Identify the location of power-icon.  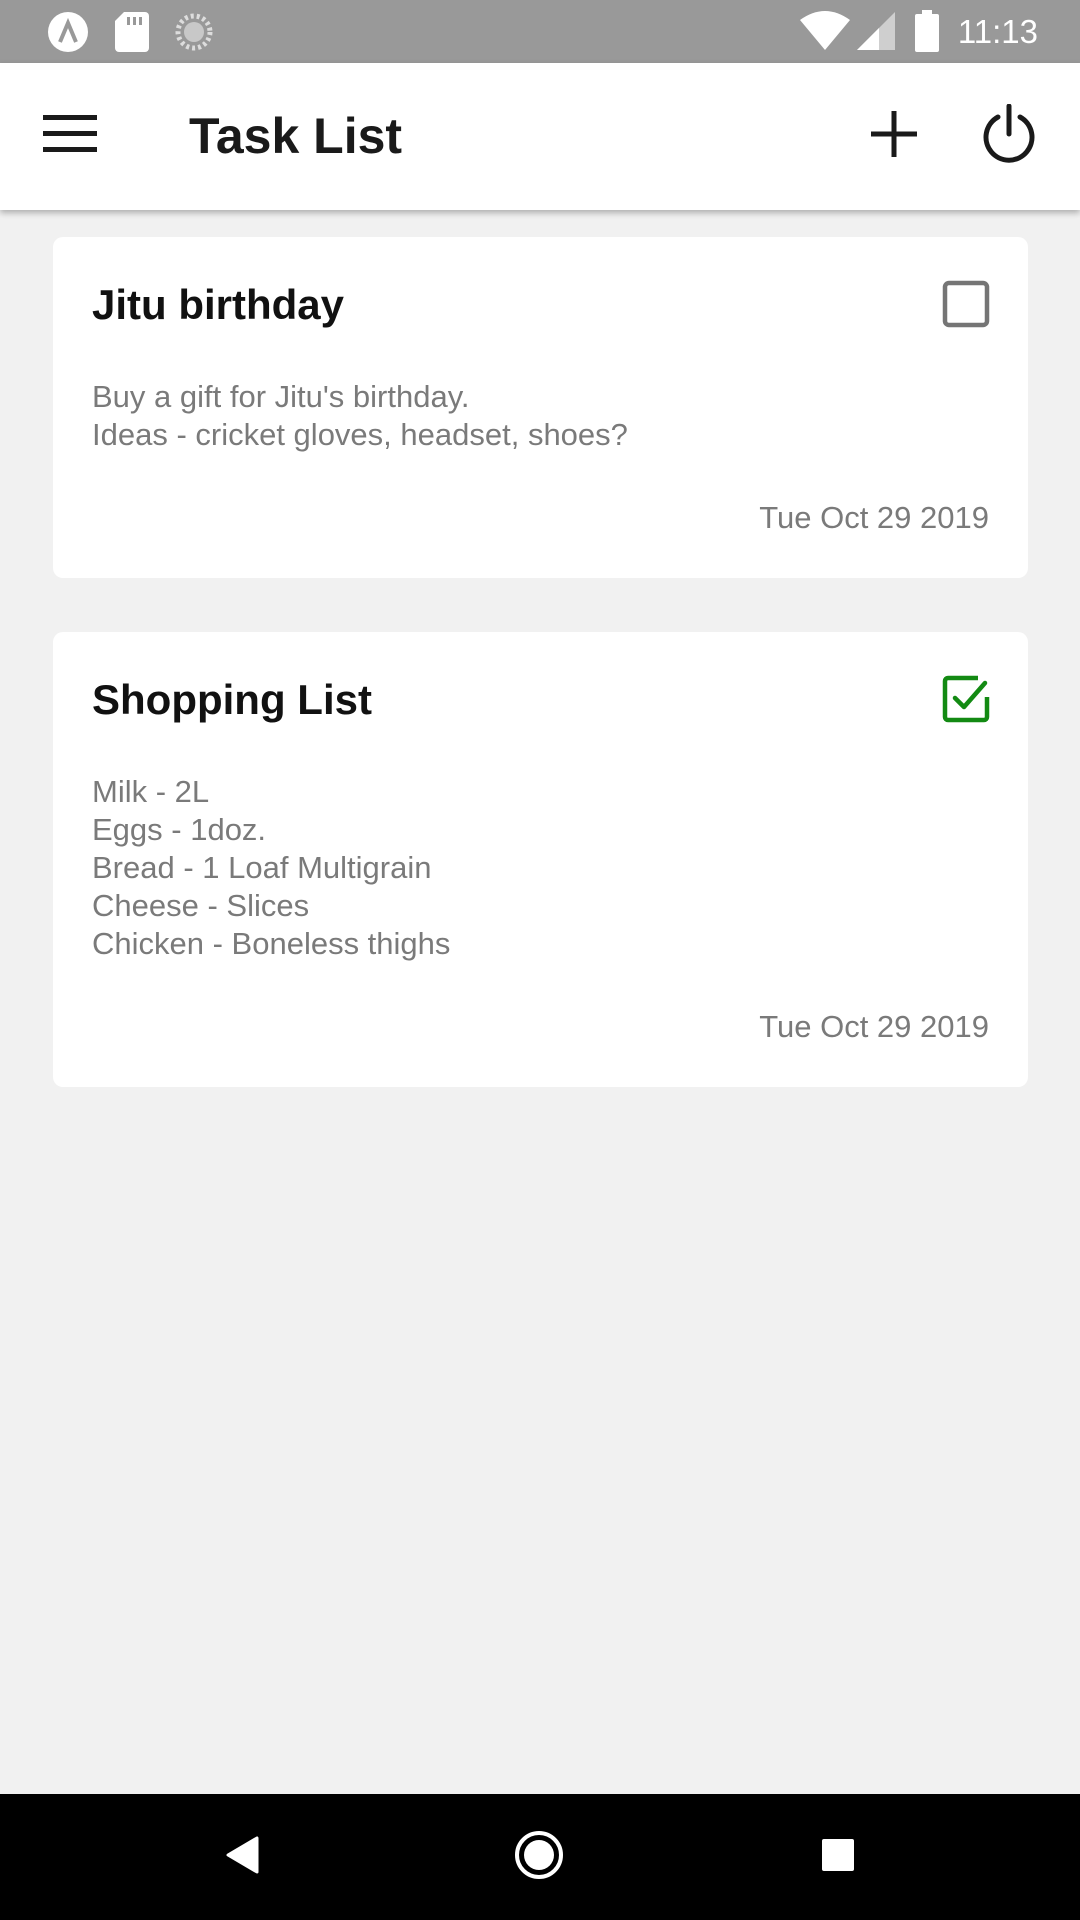
(1009, 136).